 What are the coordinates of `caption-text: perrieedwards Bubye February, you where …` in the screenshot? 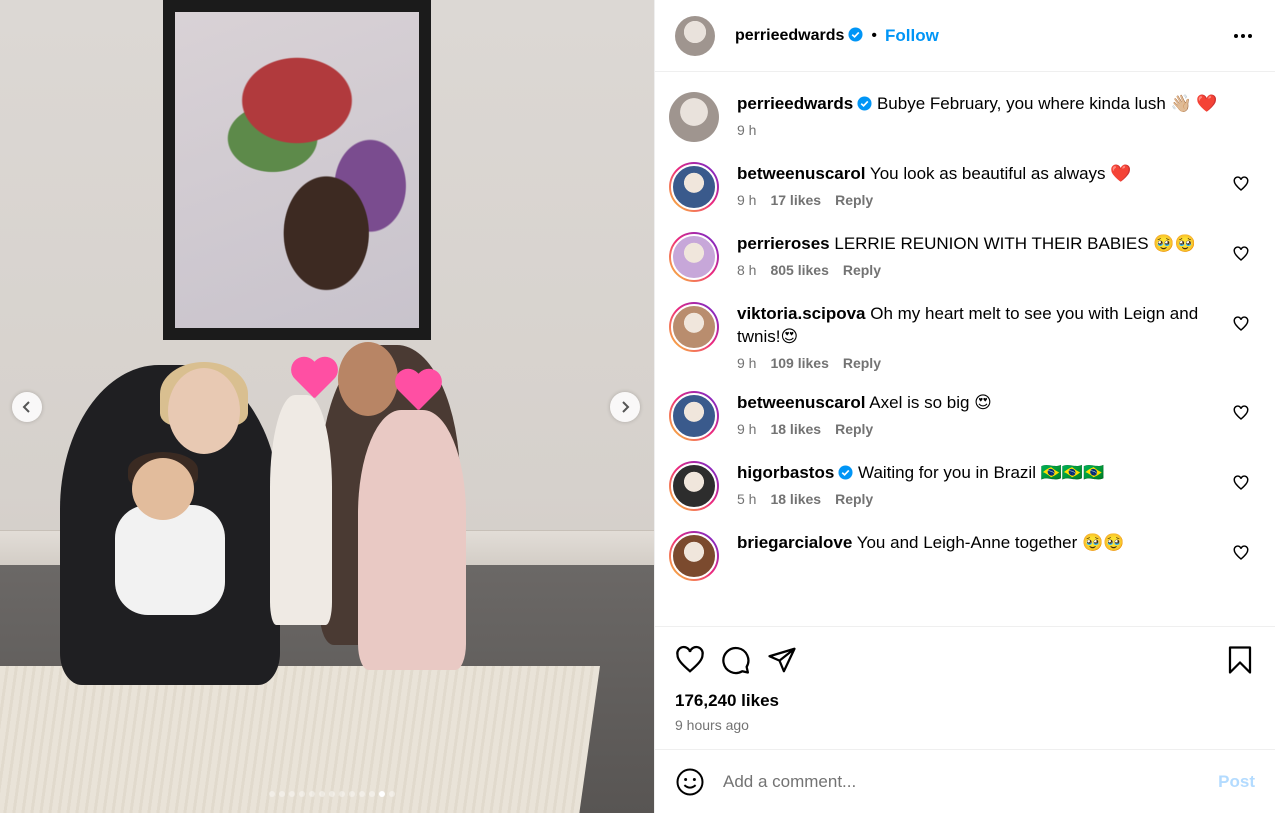 It's located at (979, 103).